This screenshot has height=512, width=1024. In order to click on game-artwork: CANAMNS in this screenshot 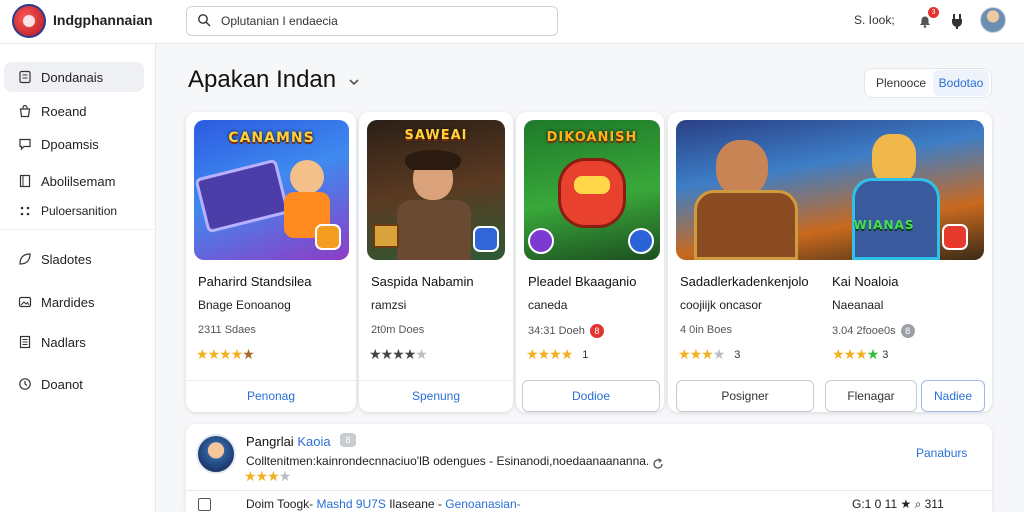, I will do `click(271, 190)`.